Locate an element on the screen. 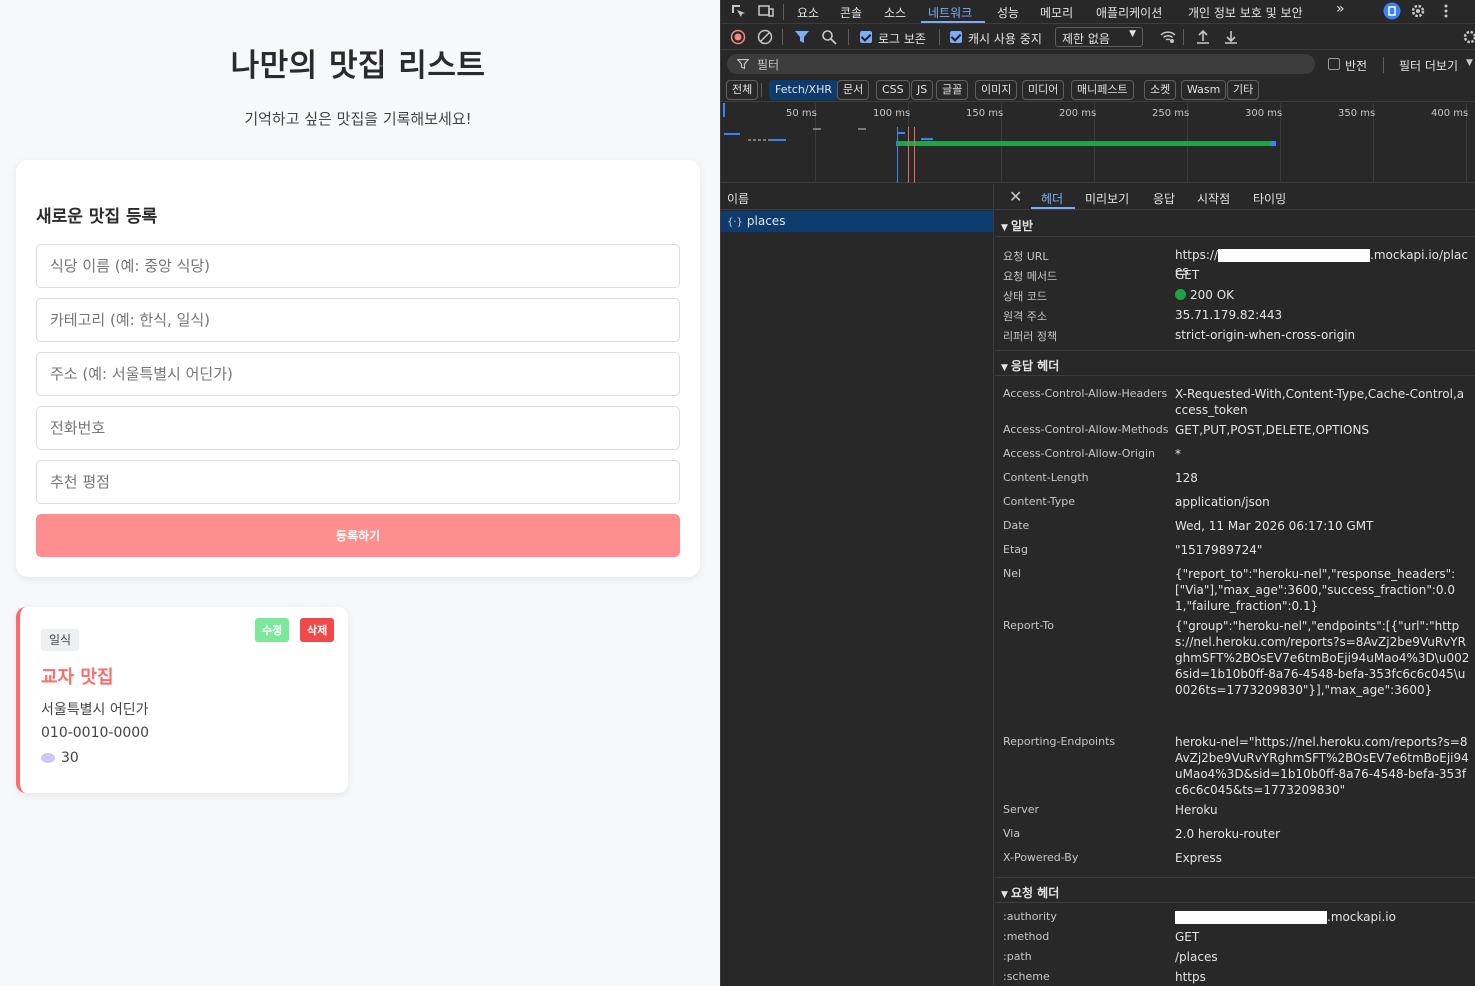  header-name: Content-Length is located at coordinates (1046, 477).